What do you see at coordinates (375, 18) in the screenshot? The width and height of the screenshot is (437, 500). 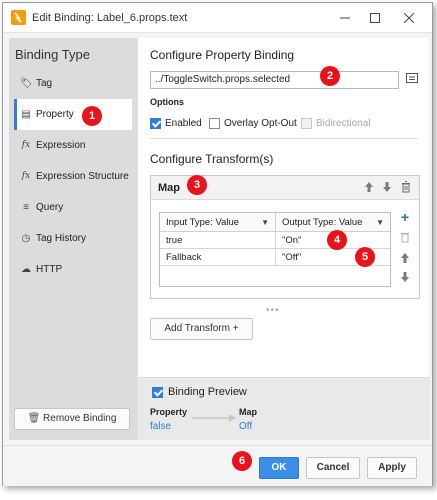 I see `maximize-icon` at bounding box center [375, 18].